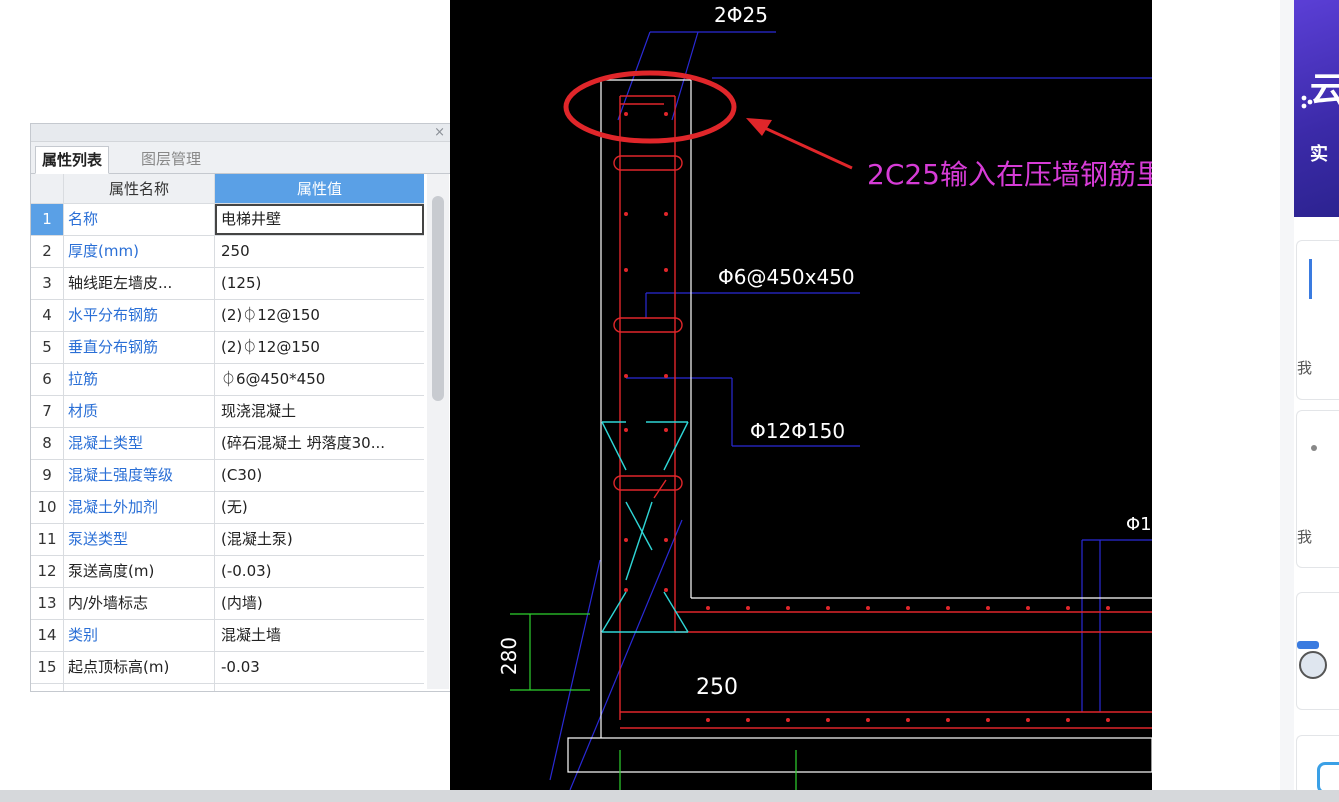  I want to click on banner-glyph-secondary: 实, so click(1319, 154).